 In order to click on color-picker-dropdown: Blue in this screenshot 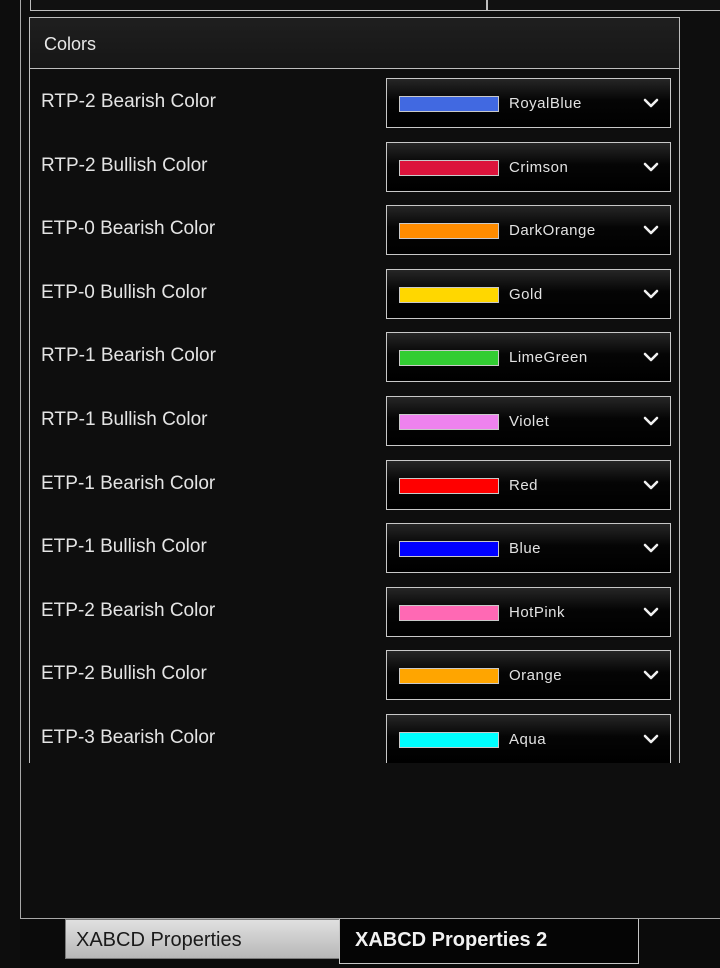, I will do `click(528, 548)`.